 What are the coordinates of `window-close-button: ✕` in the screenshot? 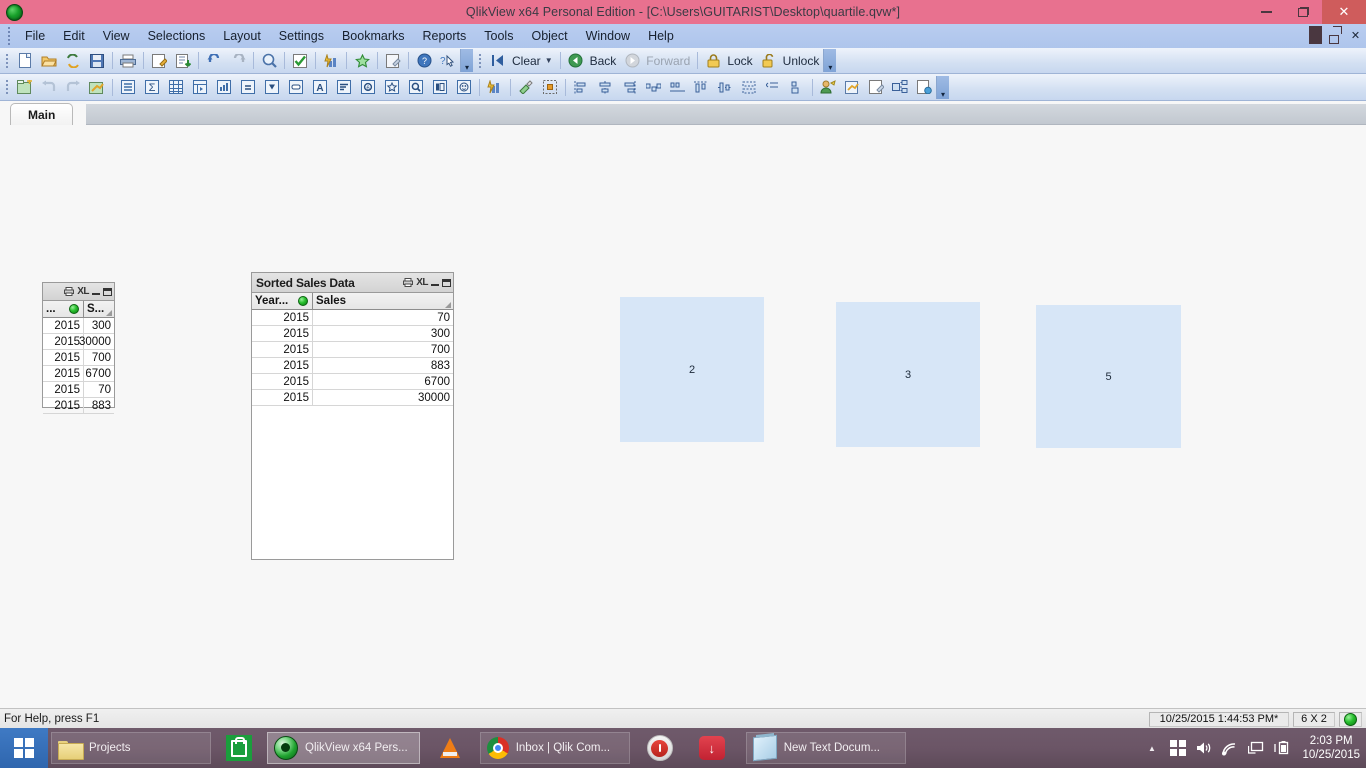 It's located at (1344, 12).